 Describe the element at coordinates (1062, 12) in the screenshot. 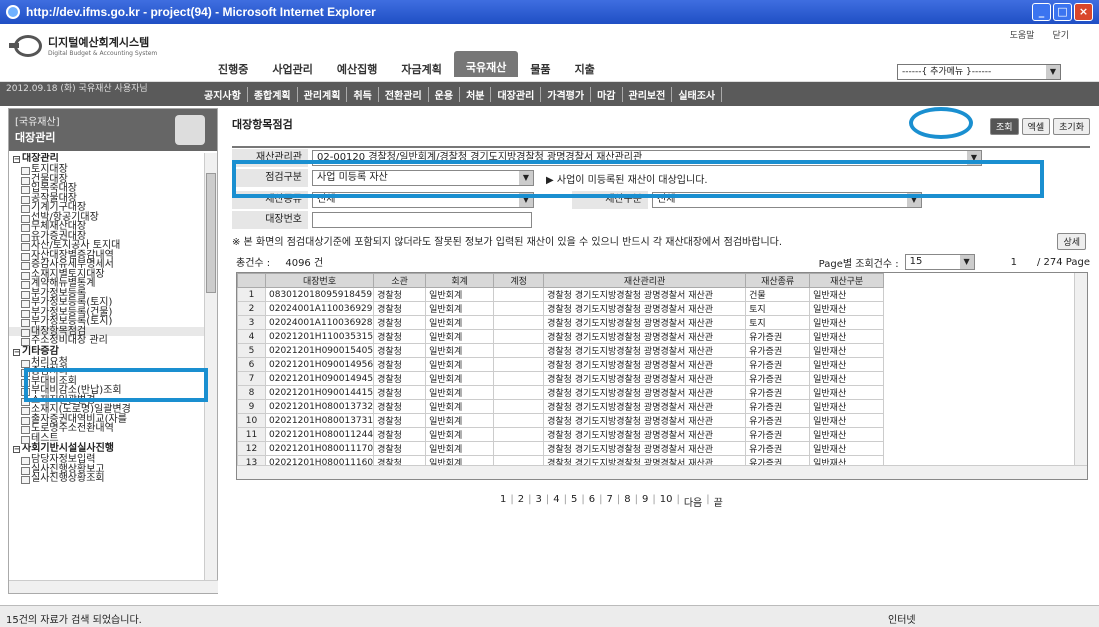

I see `maximize-button: □` at that location.